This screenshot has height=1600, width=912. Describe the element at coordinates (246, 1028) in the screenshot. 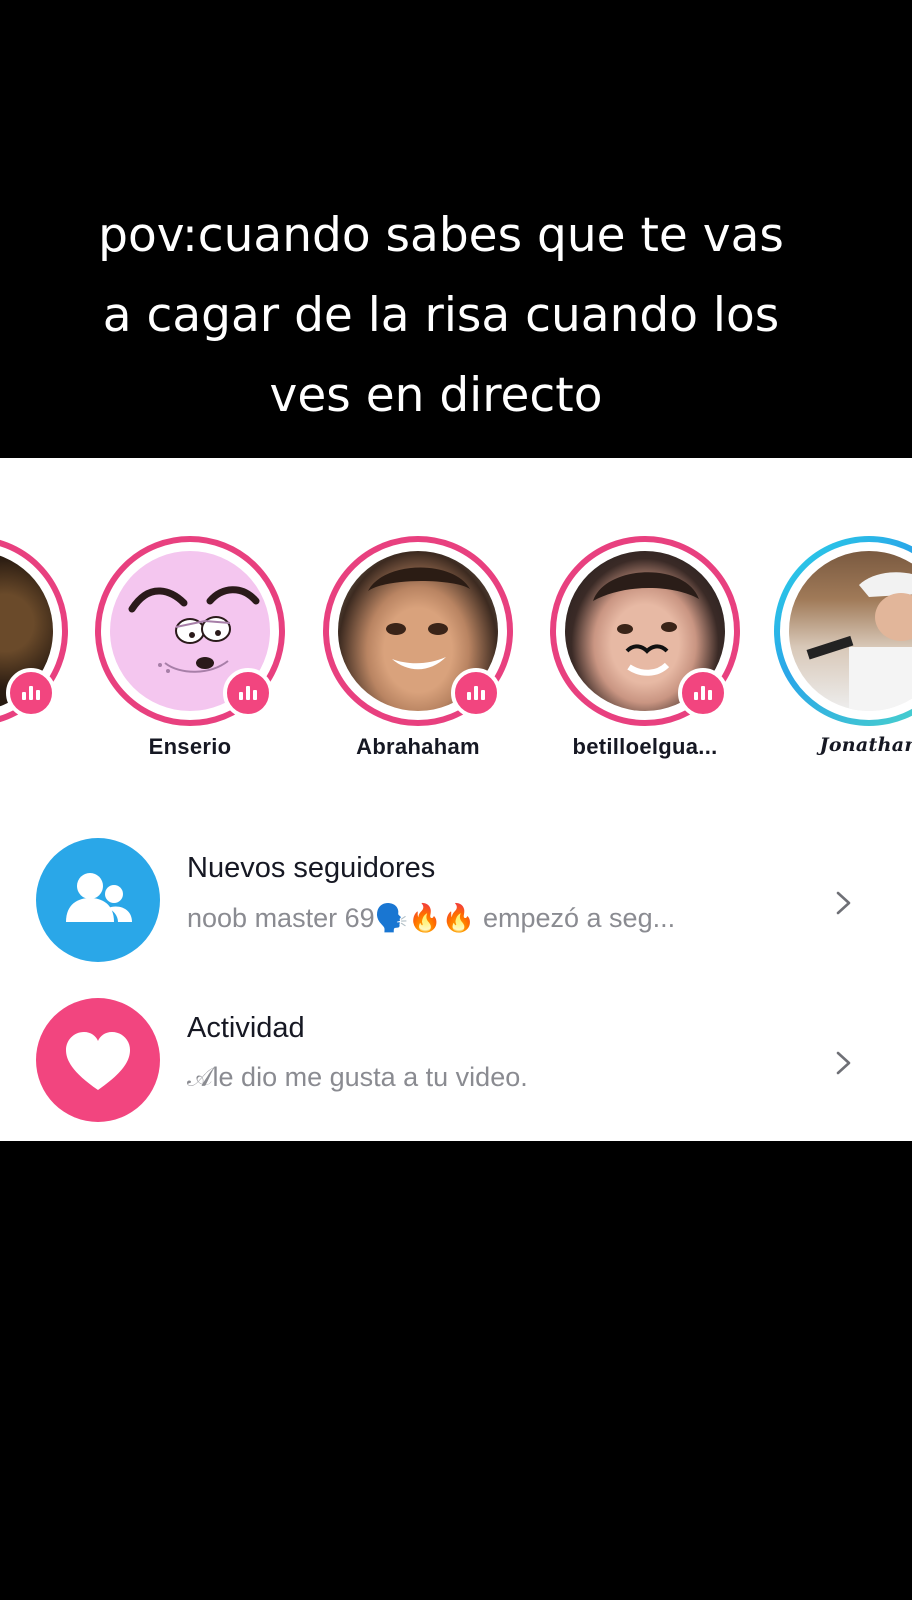

I see `row-title: Actividad` at that location.